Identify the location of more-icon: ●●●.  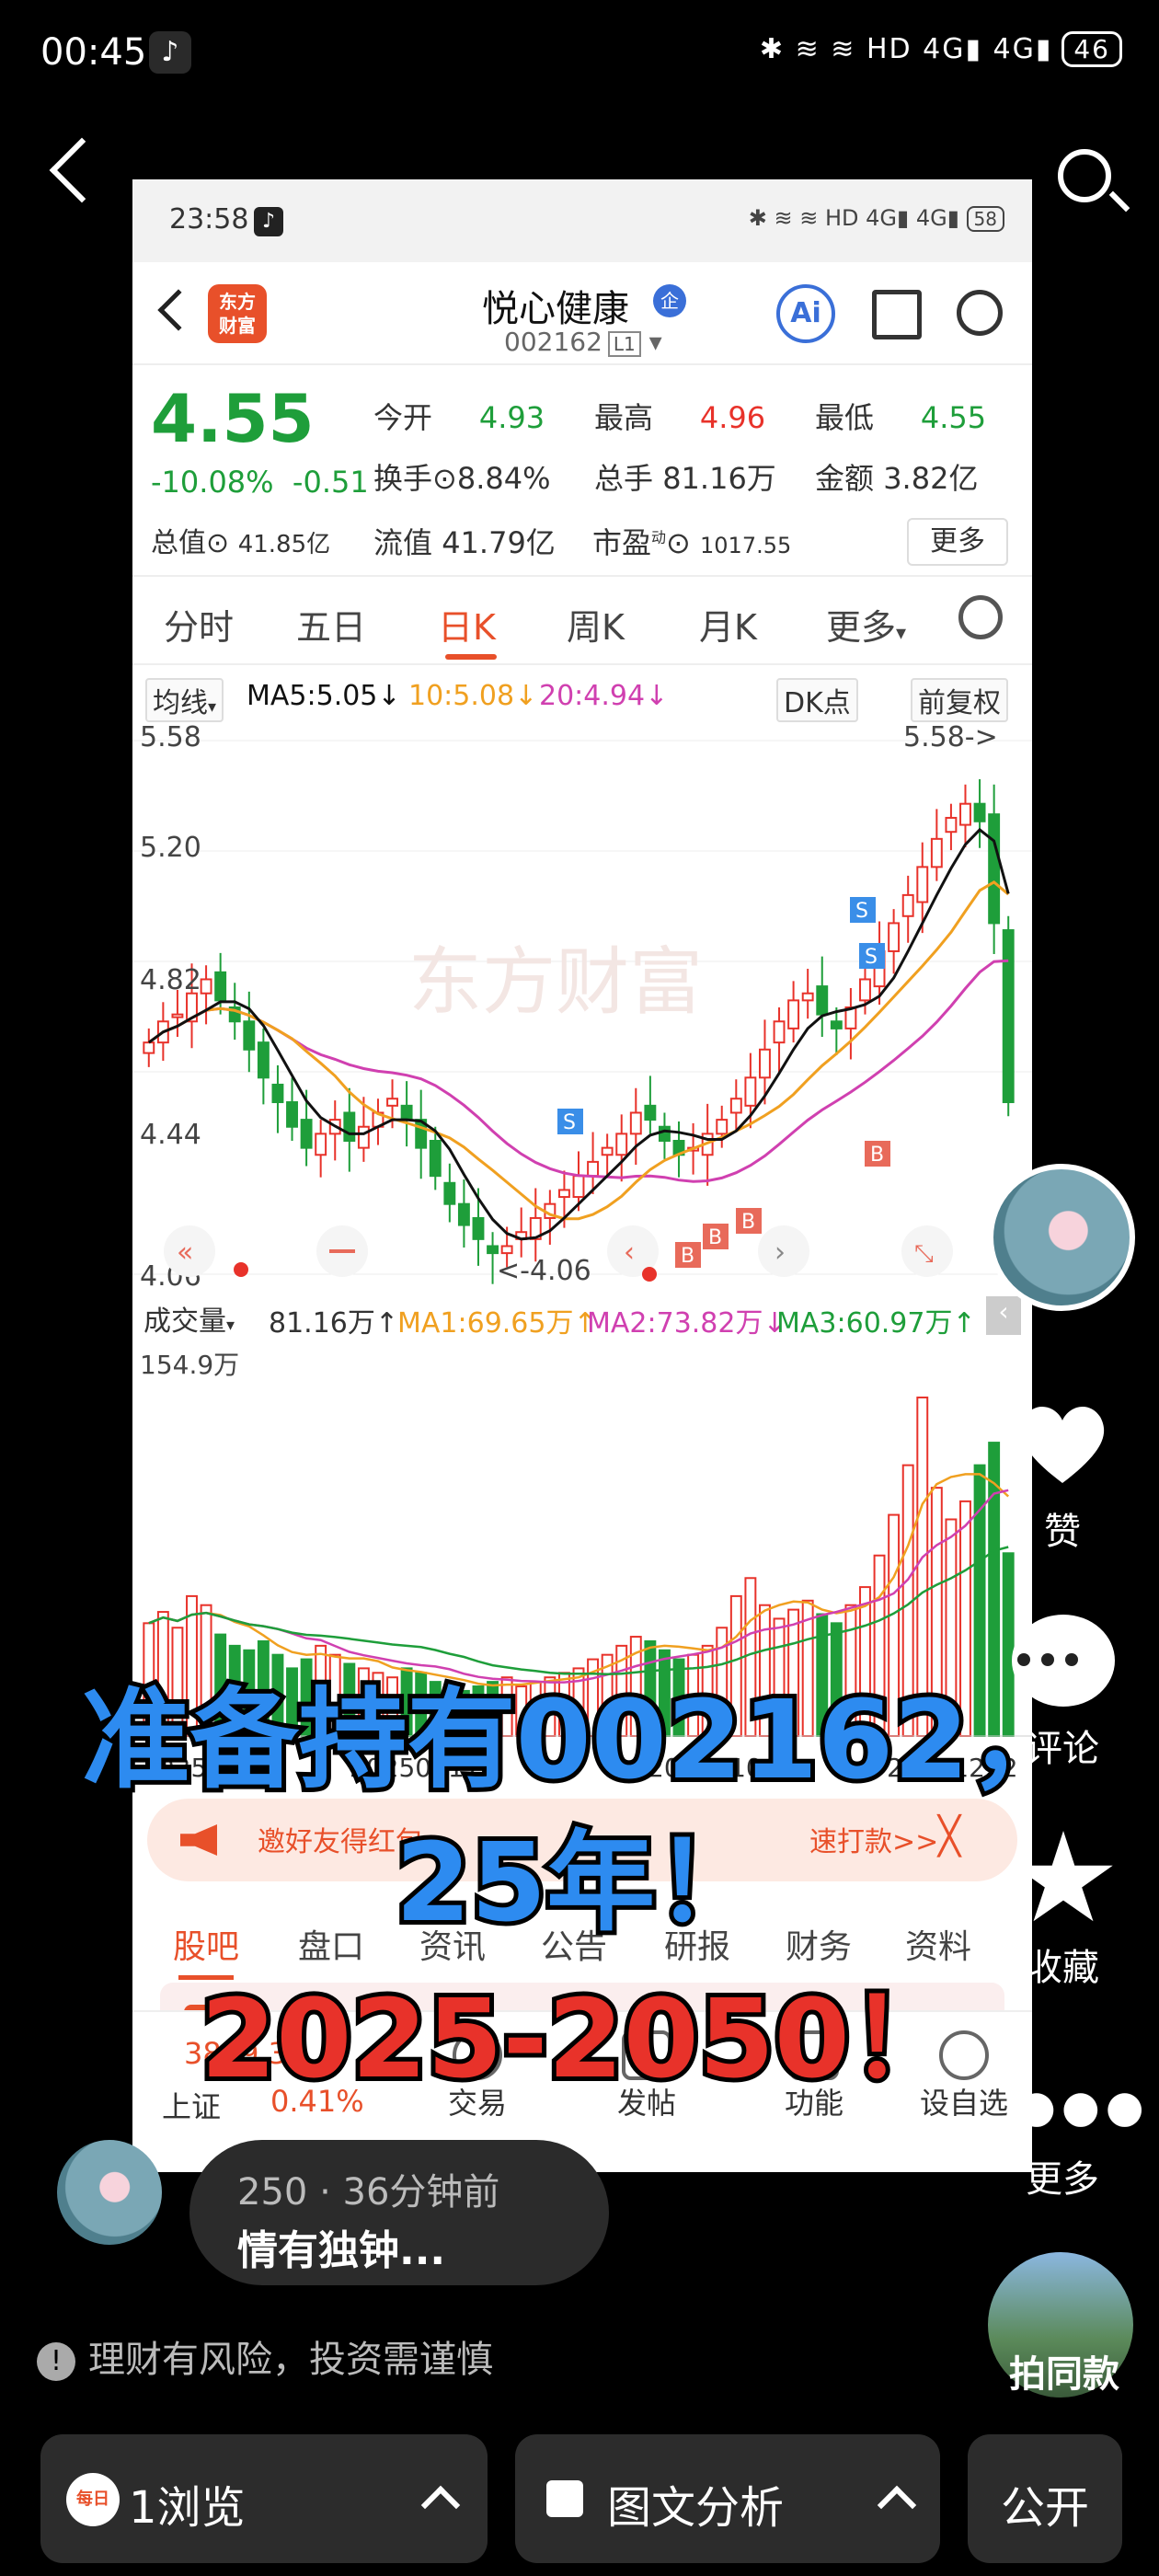
(1083, 2107).